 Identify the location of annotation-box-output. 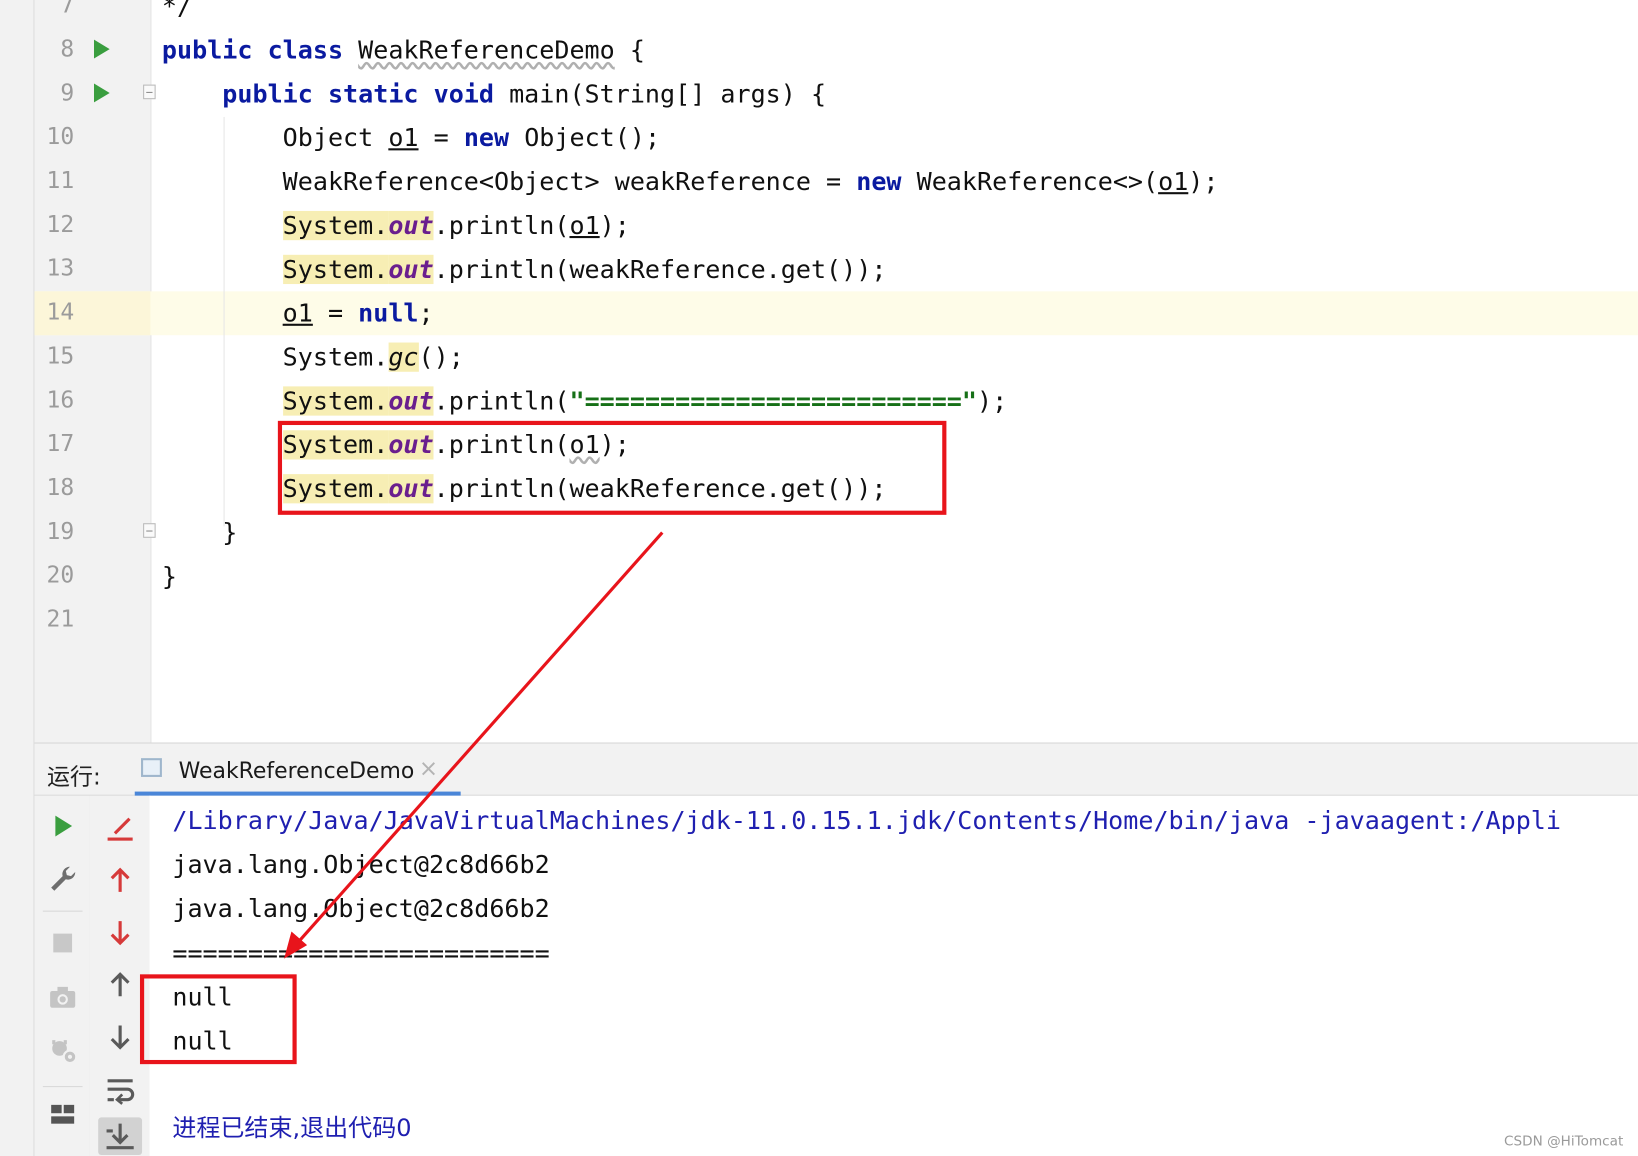
(218, 1019).